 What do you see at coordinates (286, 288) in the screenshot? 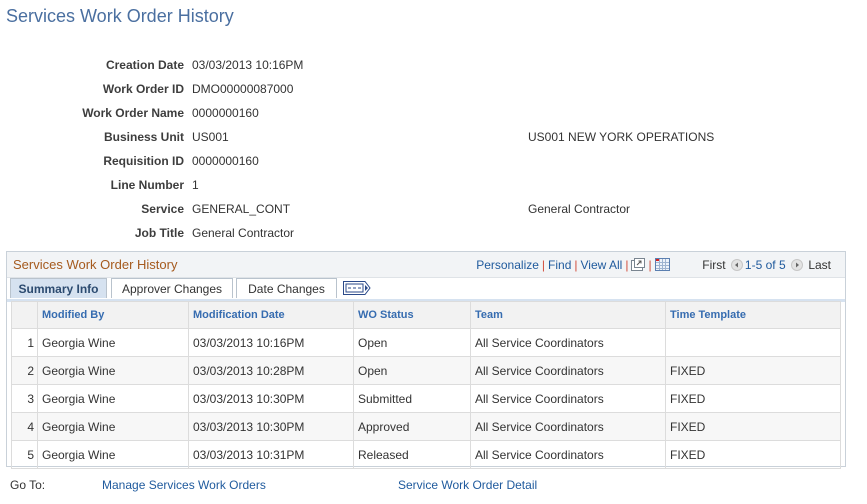
I see `tab-date-changes: Date Changes` at bounding box center [286, 288].